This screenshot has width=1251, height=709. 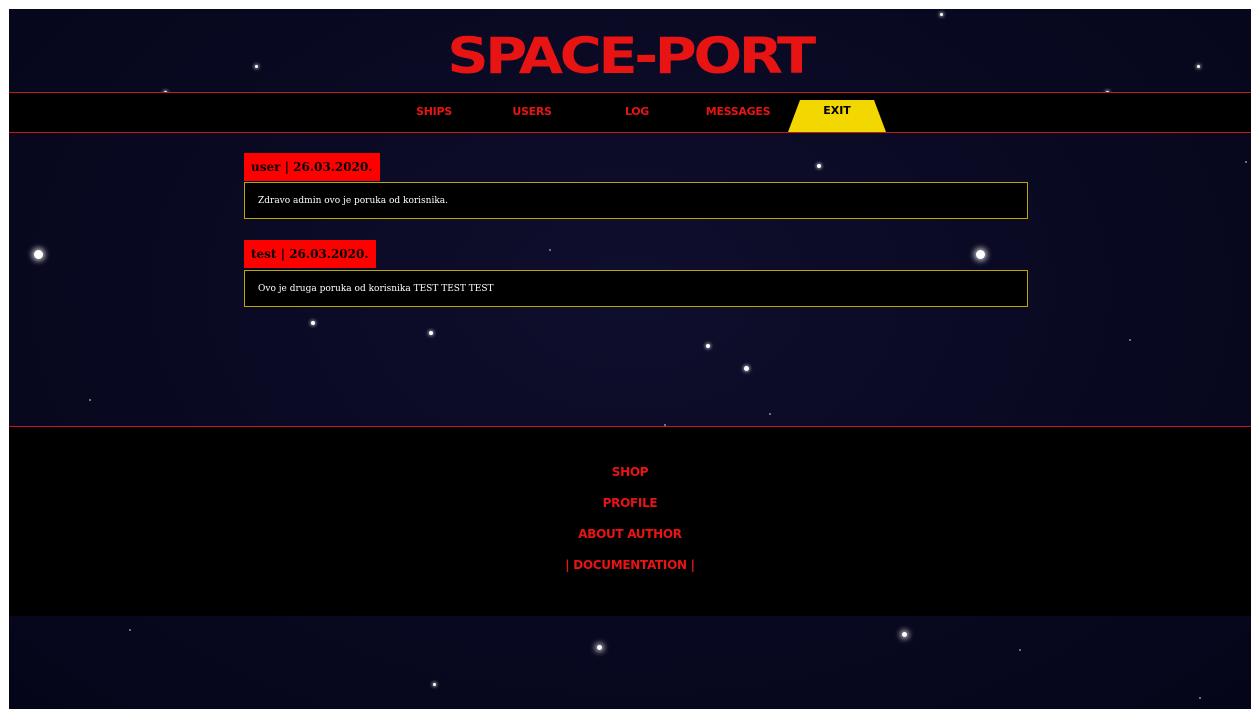 I want to click on nav-users: USERS, so click(x=532, y=112).